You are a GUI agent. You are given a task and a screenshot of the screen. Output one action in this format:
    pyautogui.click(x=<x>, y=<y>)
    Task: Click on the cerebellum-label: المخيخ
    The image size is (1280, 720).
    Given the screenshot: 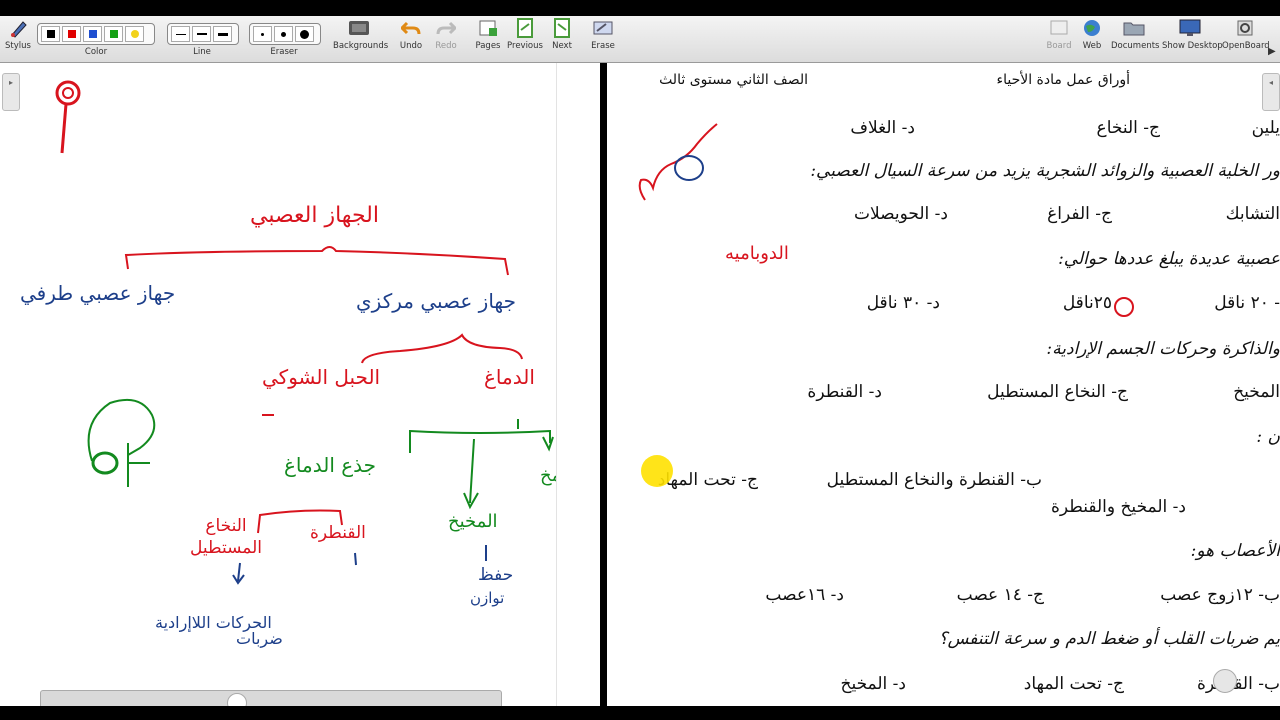 What is the action you would take?
    pyautogui.click(x=473, y=521)
    